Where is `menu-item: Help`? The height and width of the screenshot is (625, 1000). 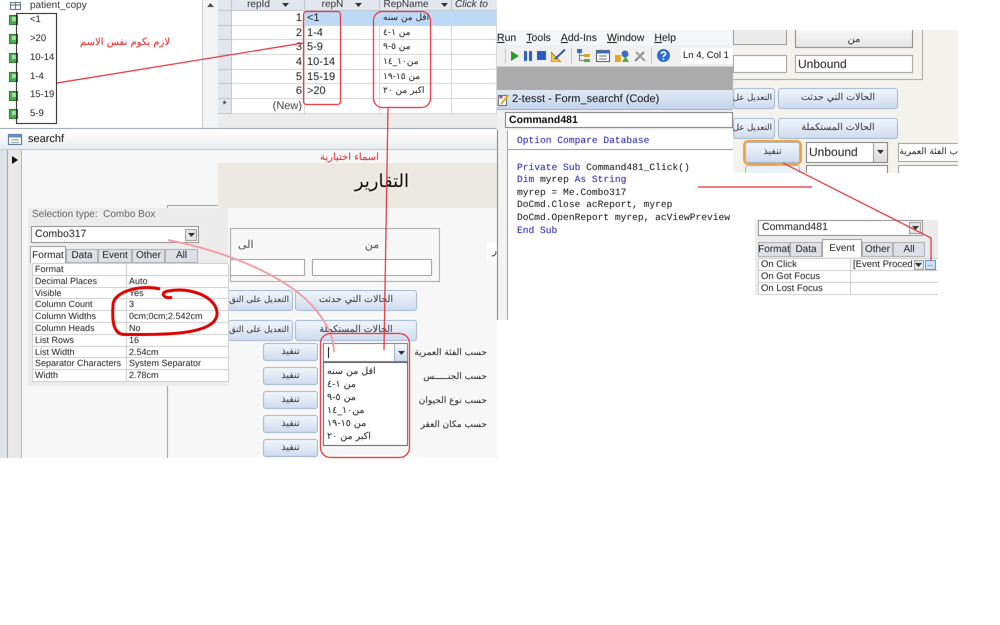
menu-item: Help is located at coordinates (665, 38).